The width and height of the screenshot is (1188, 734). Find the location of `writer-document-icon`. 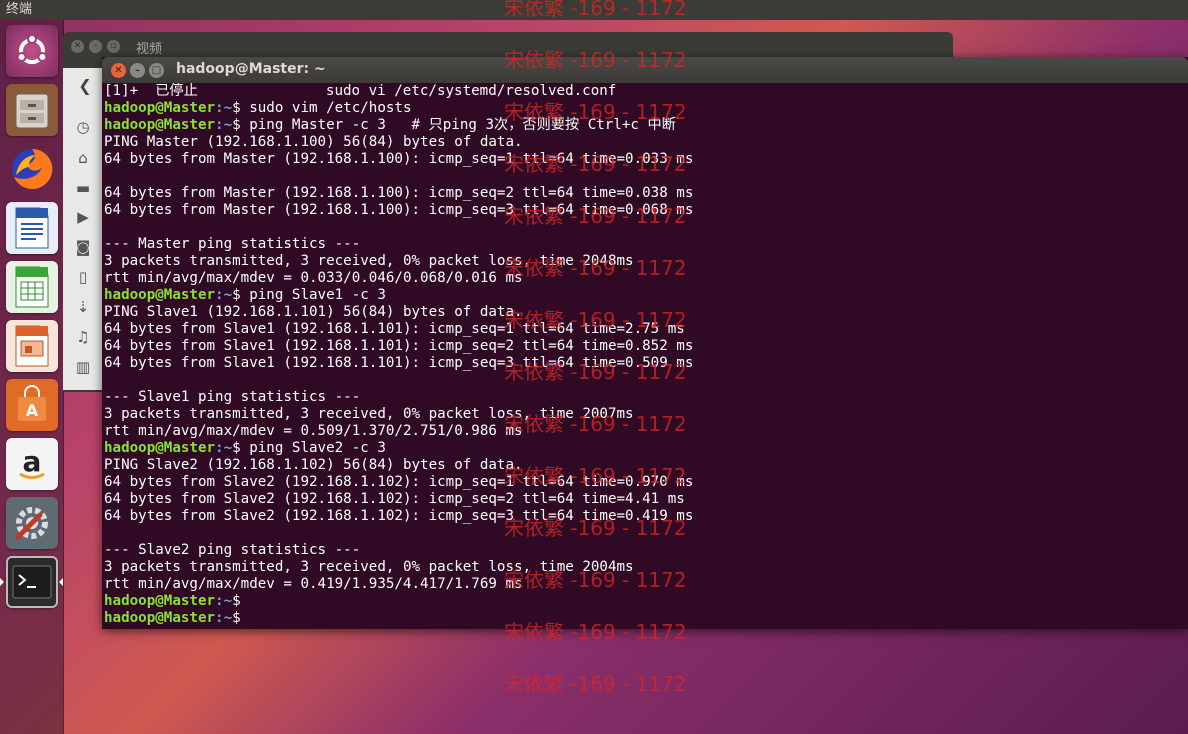

writer-document-icon is located at coordinates (32, 228).